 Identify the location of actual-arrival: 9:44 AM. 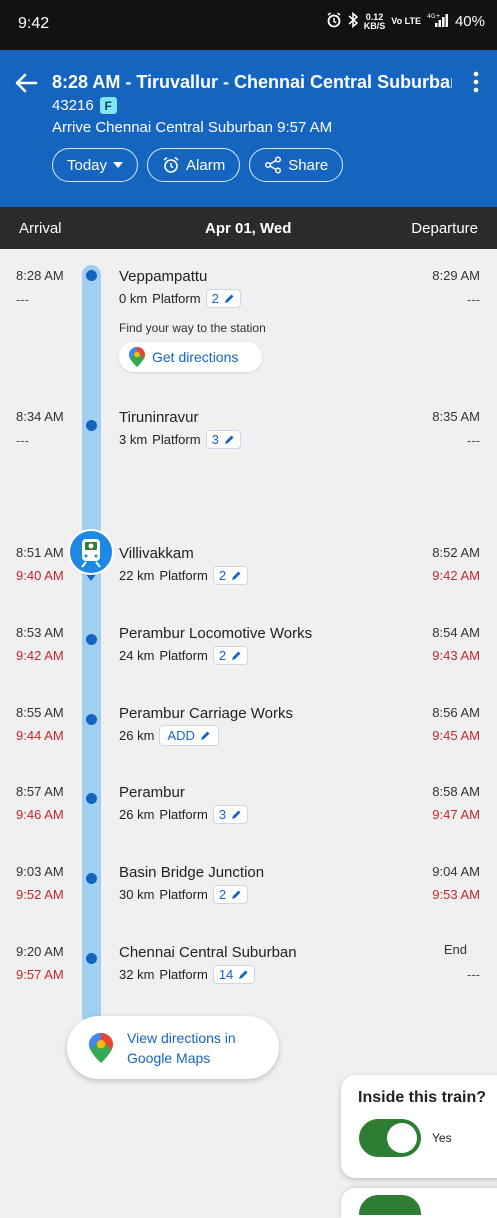
(40, 735).